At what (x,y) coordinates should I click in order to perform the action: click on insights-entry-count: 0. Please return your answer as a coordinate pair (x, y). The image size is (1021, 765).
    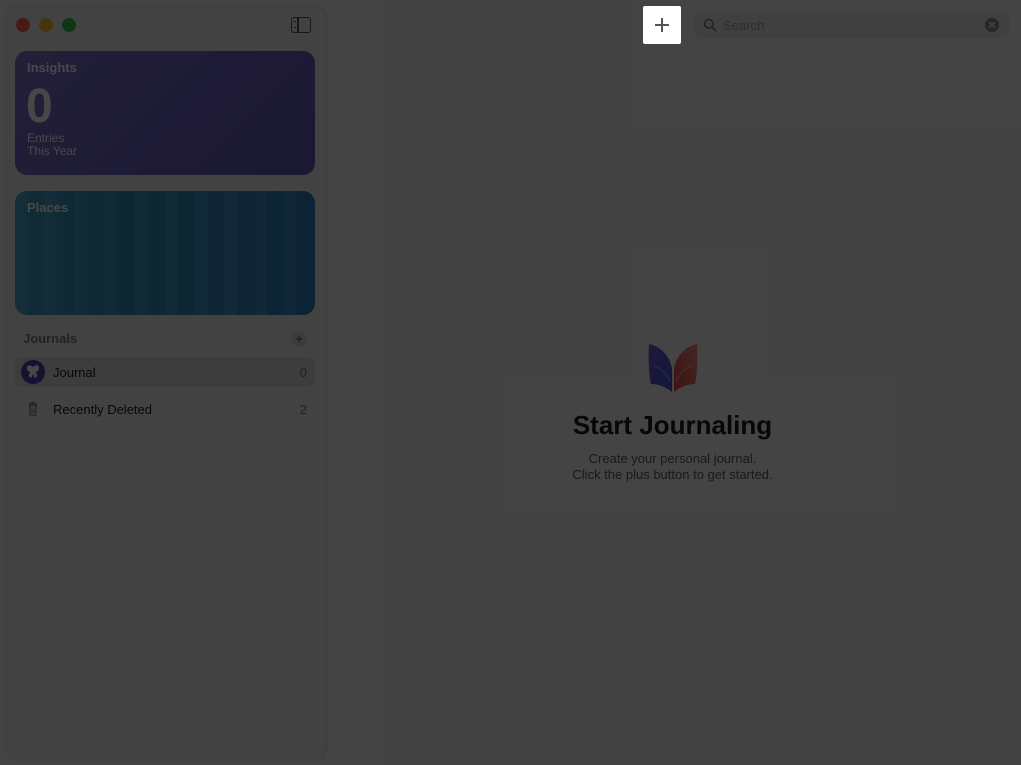
    Looking at the image, I should click on (39, 106).